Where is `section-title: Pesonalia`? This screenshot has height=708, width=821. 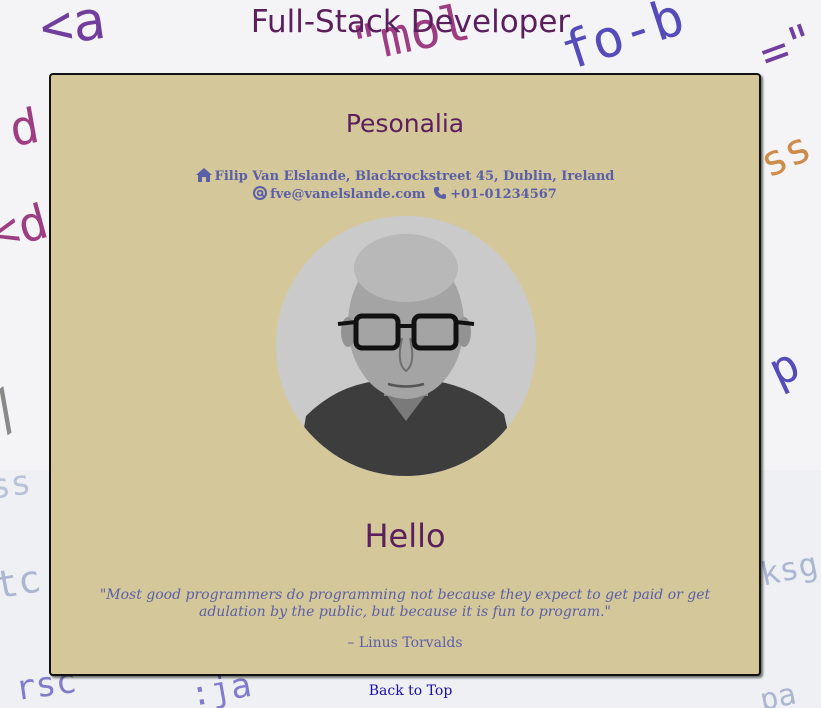 section-title: Pesonalia is located at coordinates (405, 123).